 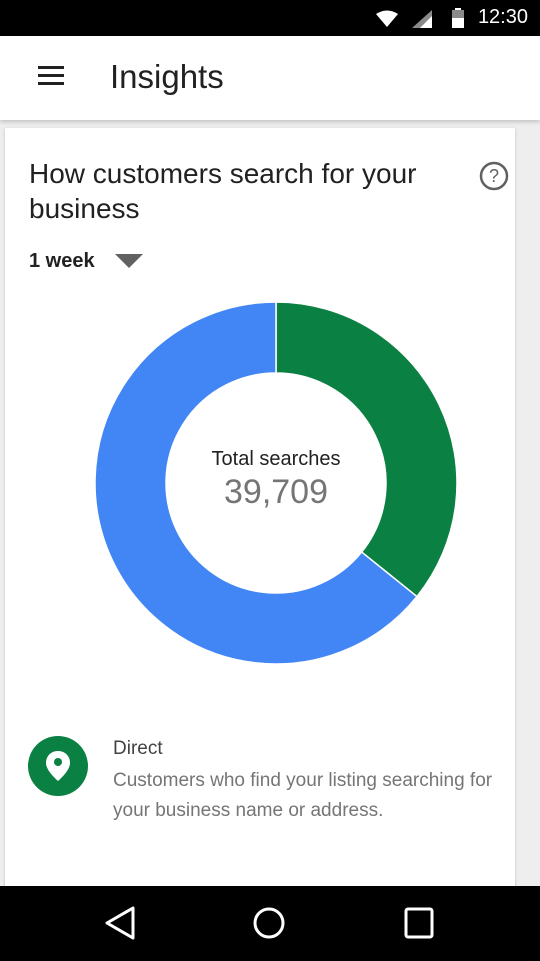 I want to click on dropdown-triangle-icon, so click(x=129, y=261).